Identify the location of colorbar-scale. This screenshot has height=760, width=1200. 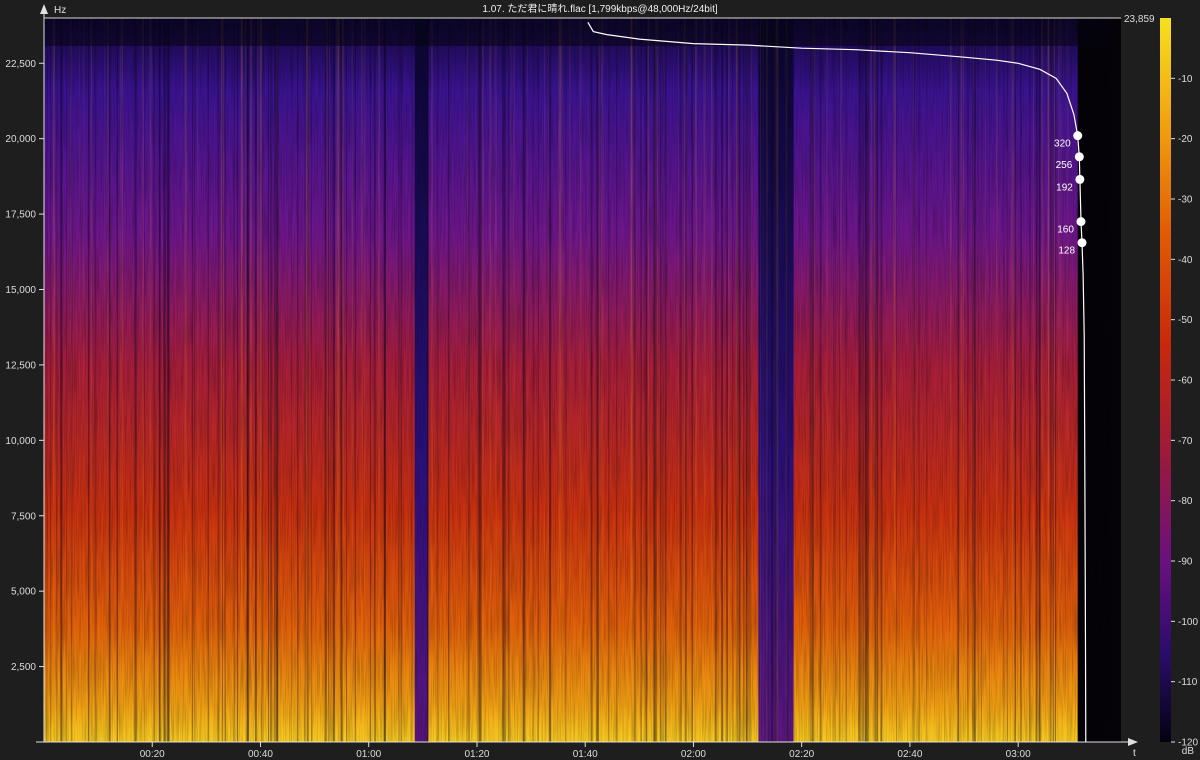
(1165, 380).